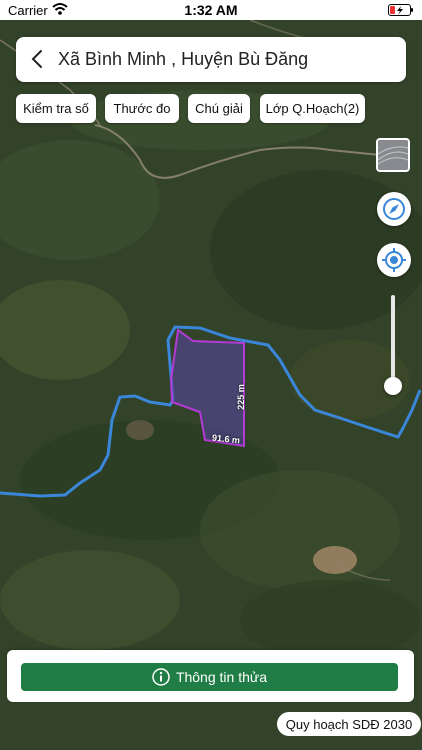 The image size is (422, 750). I want to click on parcel-info-button: Thông tin thửa, so click(209, 677).